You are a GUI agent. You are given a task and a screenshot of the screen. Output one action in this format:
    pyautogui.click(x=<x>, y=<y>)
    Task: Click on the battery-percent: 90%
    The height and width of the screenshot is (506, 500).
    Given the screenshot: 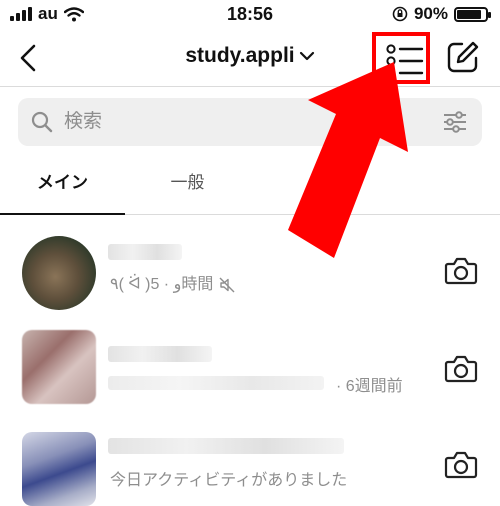 What is the action you would take?
    pyautogui.click(x=430, y=13)
    